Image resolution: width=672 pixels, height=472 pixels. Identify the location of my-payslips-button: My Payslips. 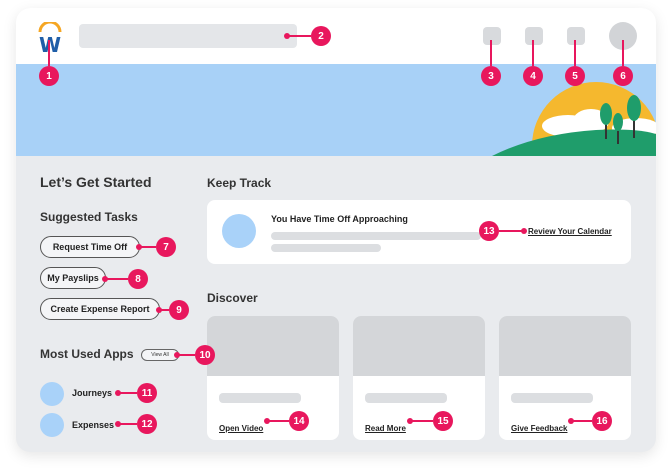
(73, 278).